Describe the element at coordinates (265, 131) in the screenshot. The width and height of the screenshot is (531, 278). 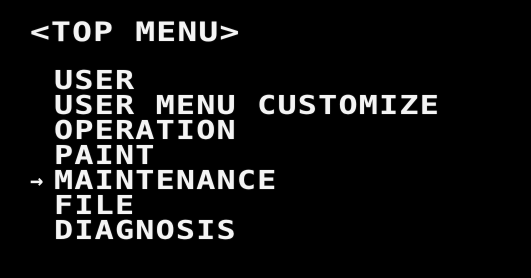
I see `menu-item-operation: OPERATION` at that location.